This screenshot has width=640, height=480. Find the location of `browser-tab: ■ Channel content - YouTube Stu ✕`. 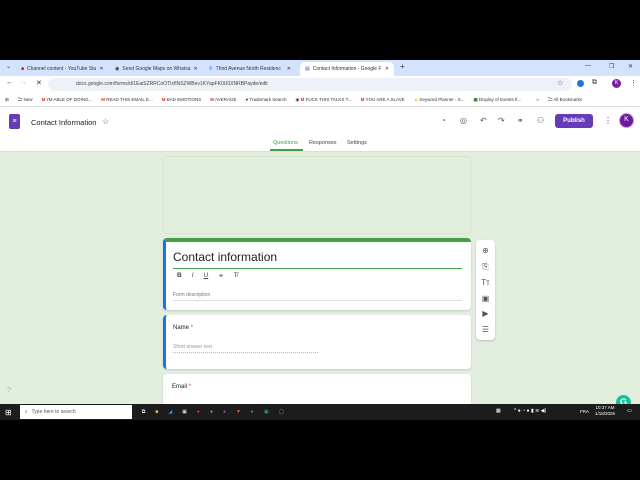

browser-tab: ■ Channel content - YouTube Stu ✕ is located at coordinates (62, 69).